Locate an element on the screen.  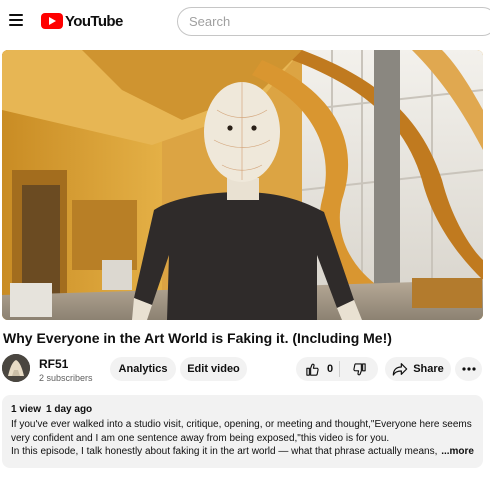
like-button: 0 is located at coordinates (317, 369).